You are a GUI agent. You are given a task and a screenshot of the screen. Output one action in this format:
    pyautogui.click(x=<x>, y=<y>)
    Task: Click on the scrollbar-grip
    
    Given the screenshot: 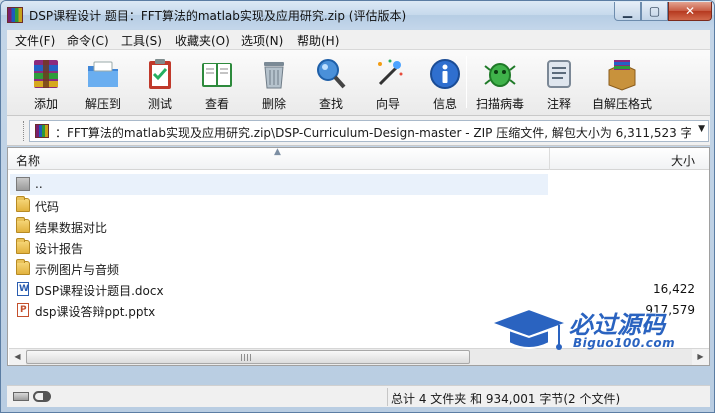 What is the action you would take?
    pyautogui.click(x=246, y=357)
    